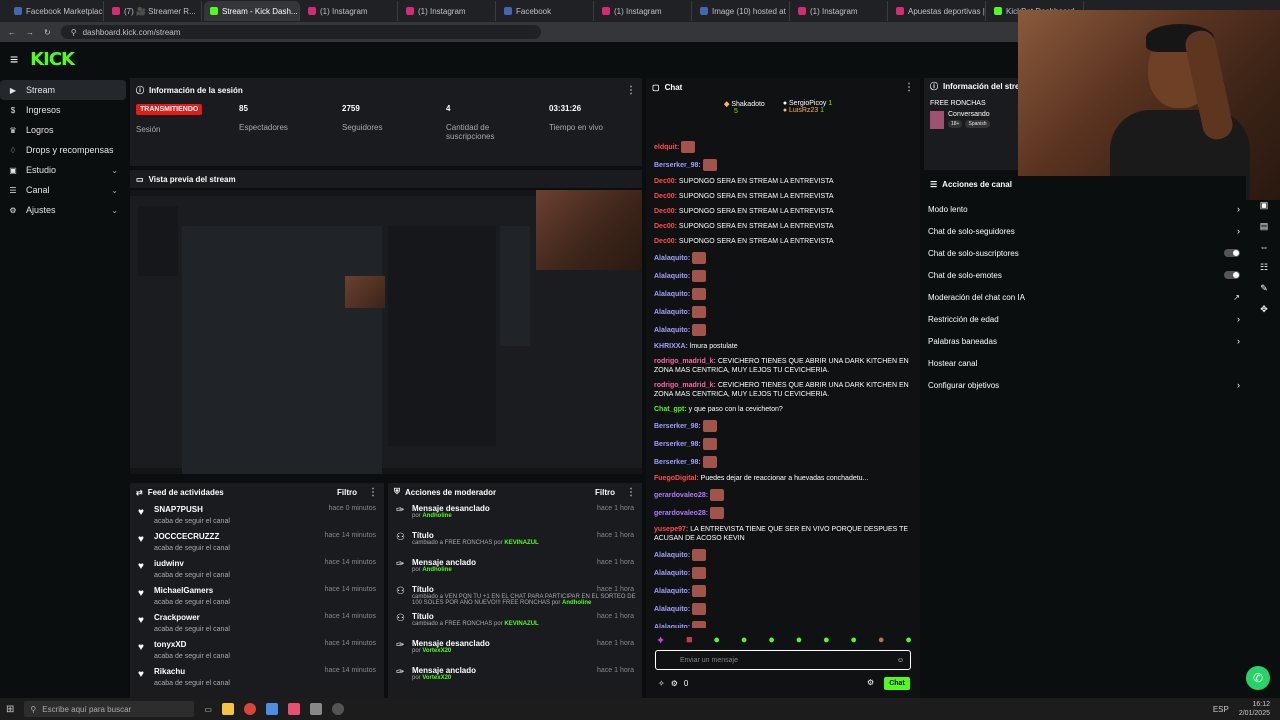 The image size is (1280, 720). I want to click on rail-square-icon: ▣, so click(1264, 205).